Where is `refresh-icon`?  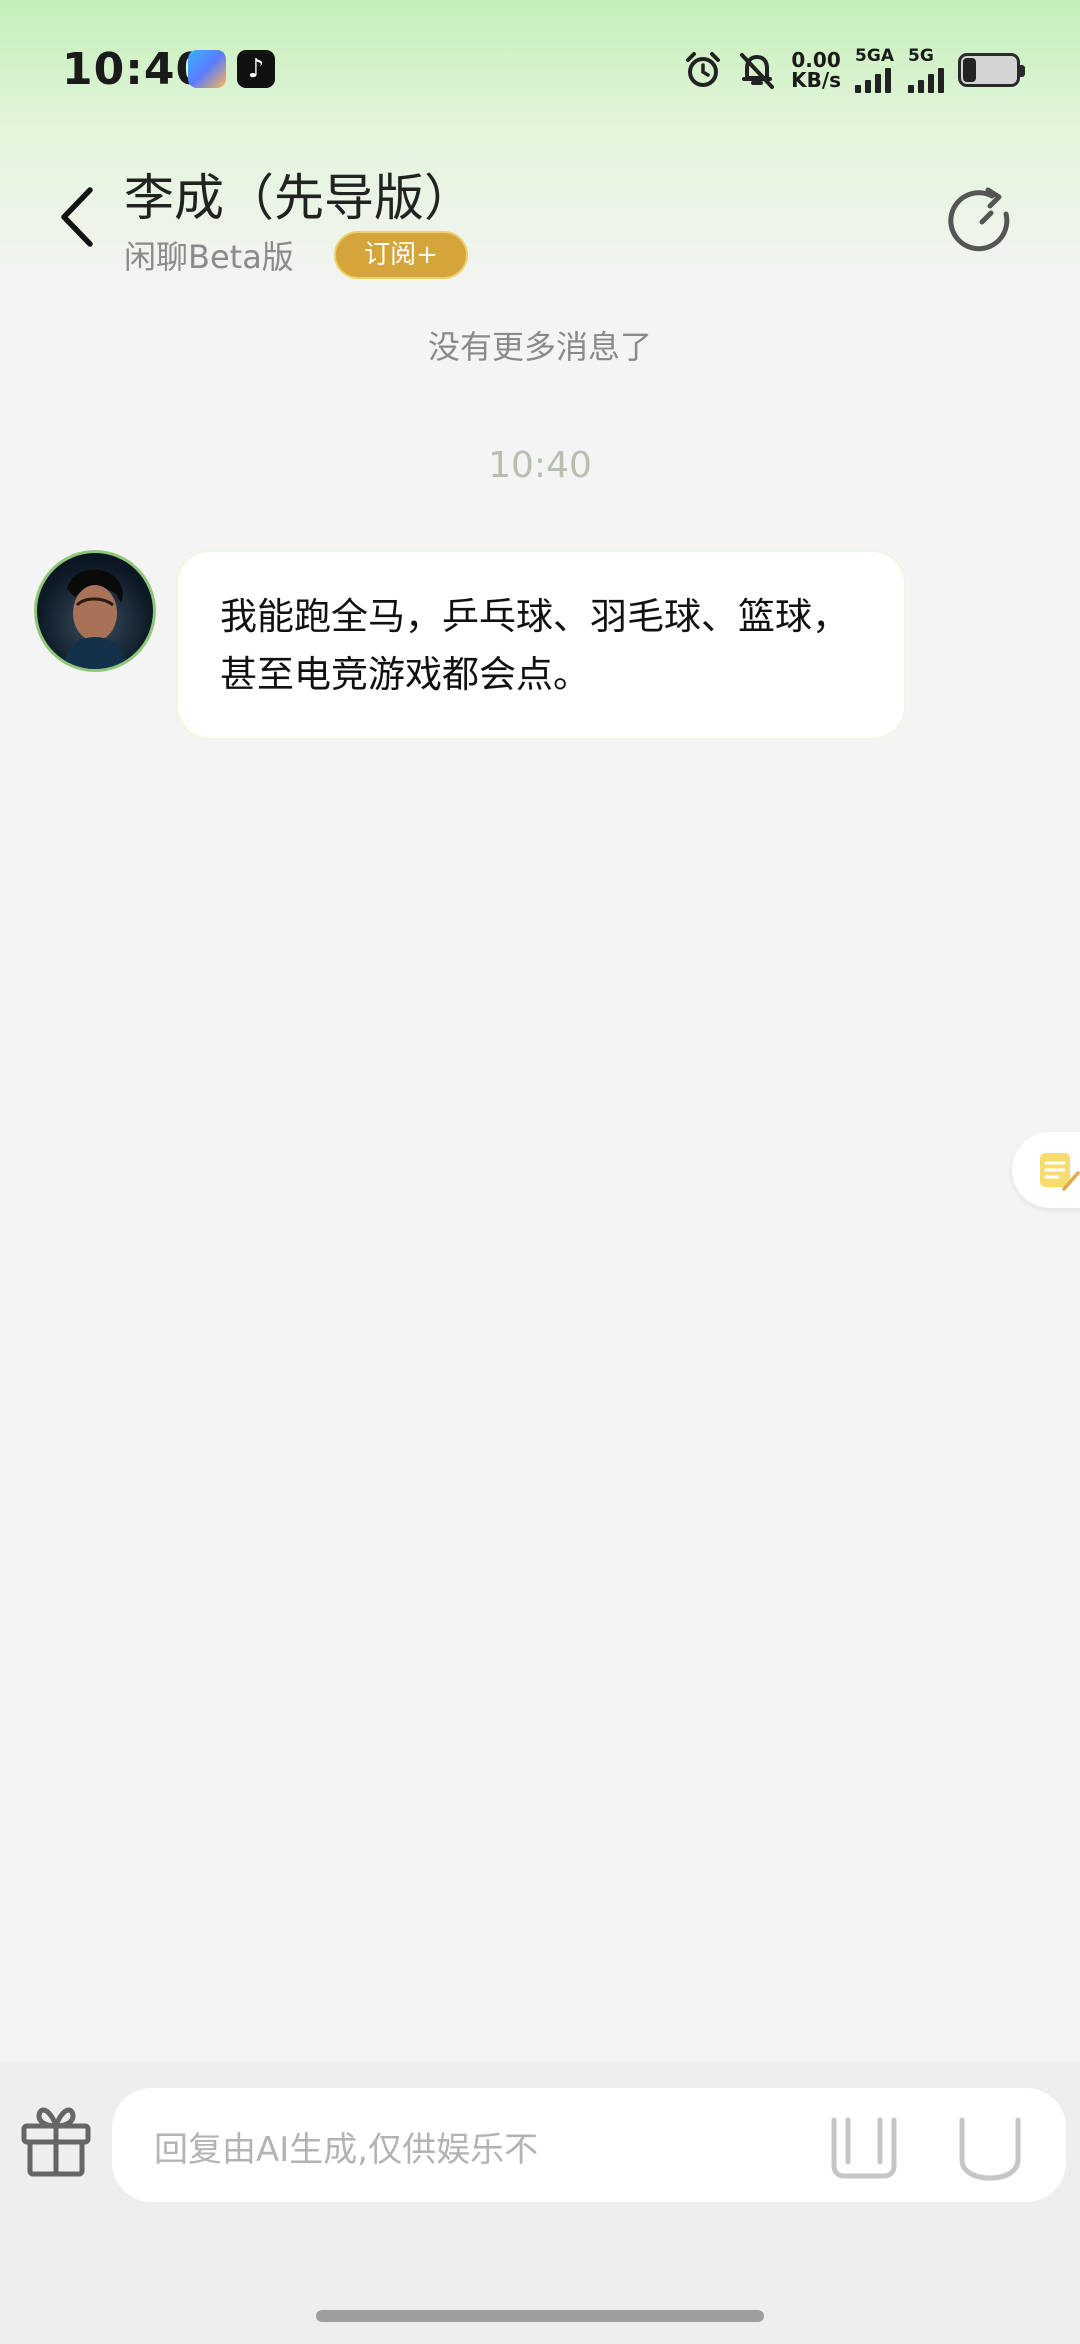
refresh-icon is located at coordinates (979, 219).